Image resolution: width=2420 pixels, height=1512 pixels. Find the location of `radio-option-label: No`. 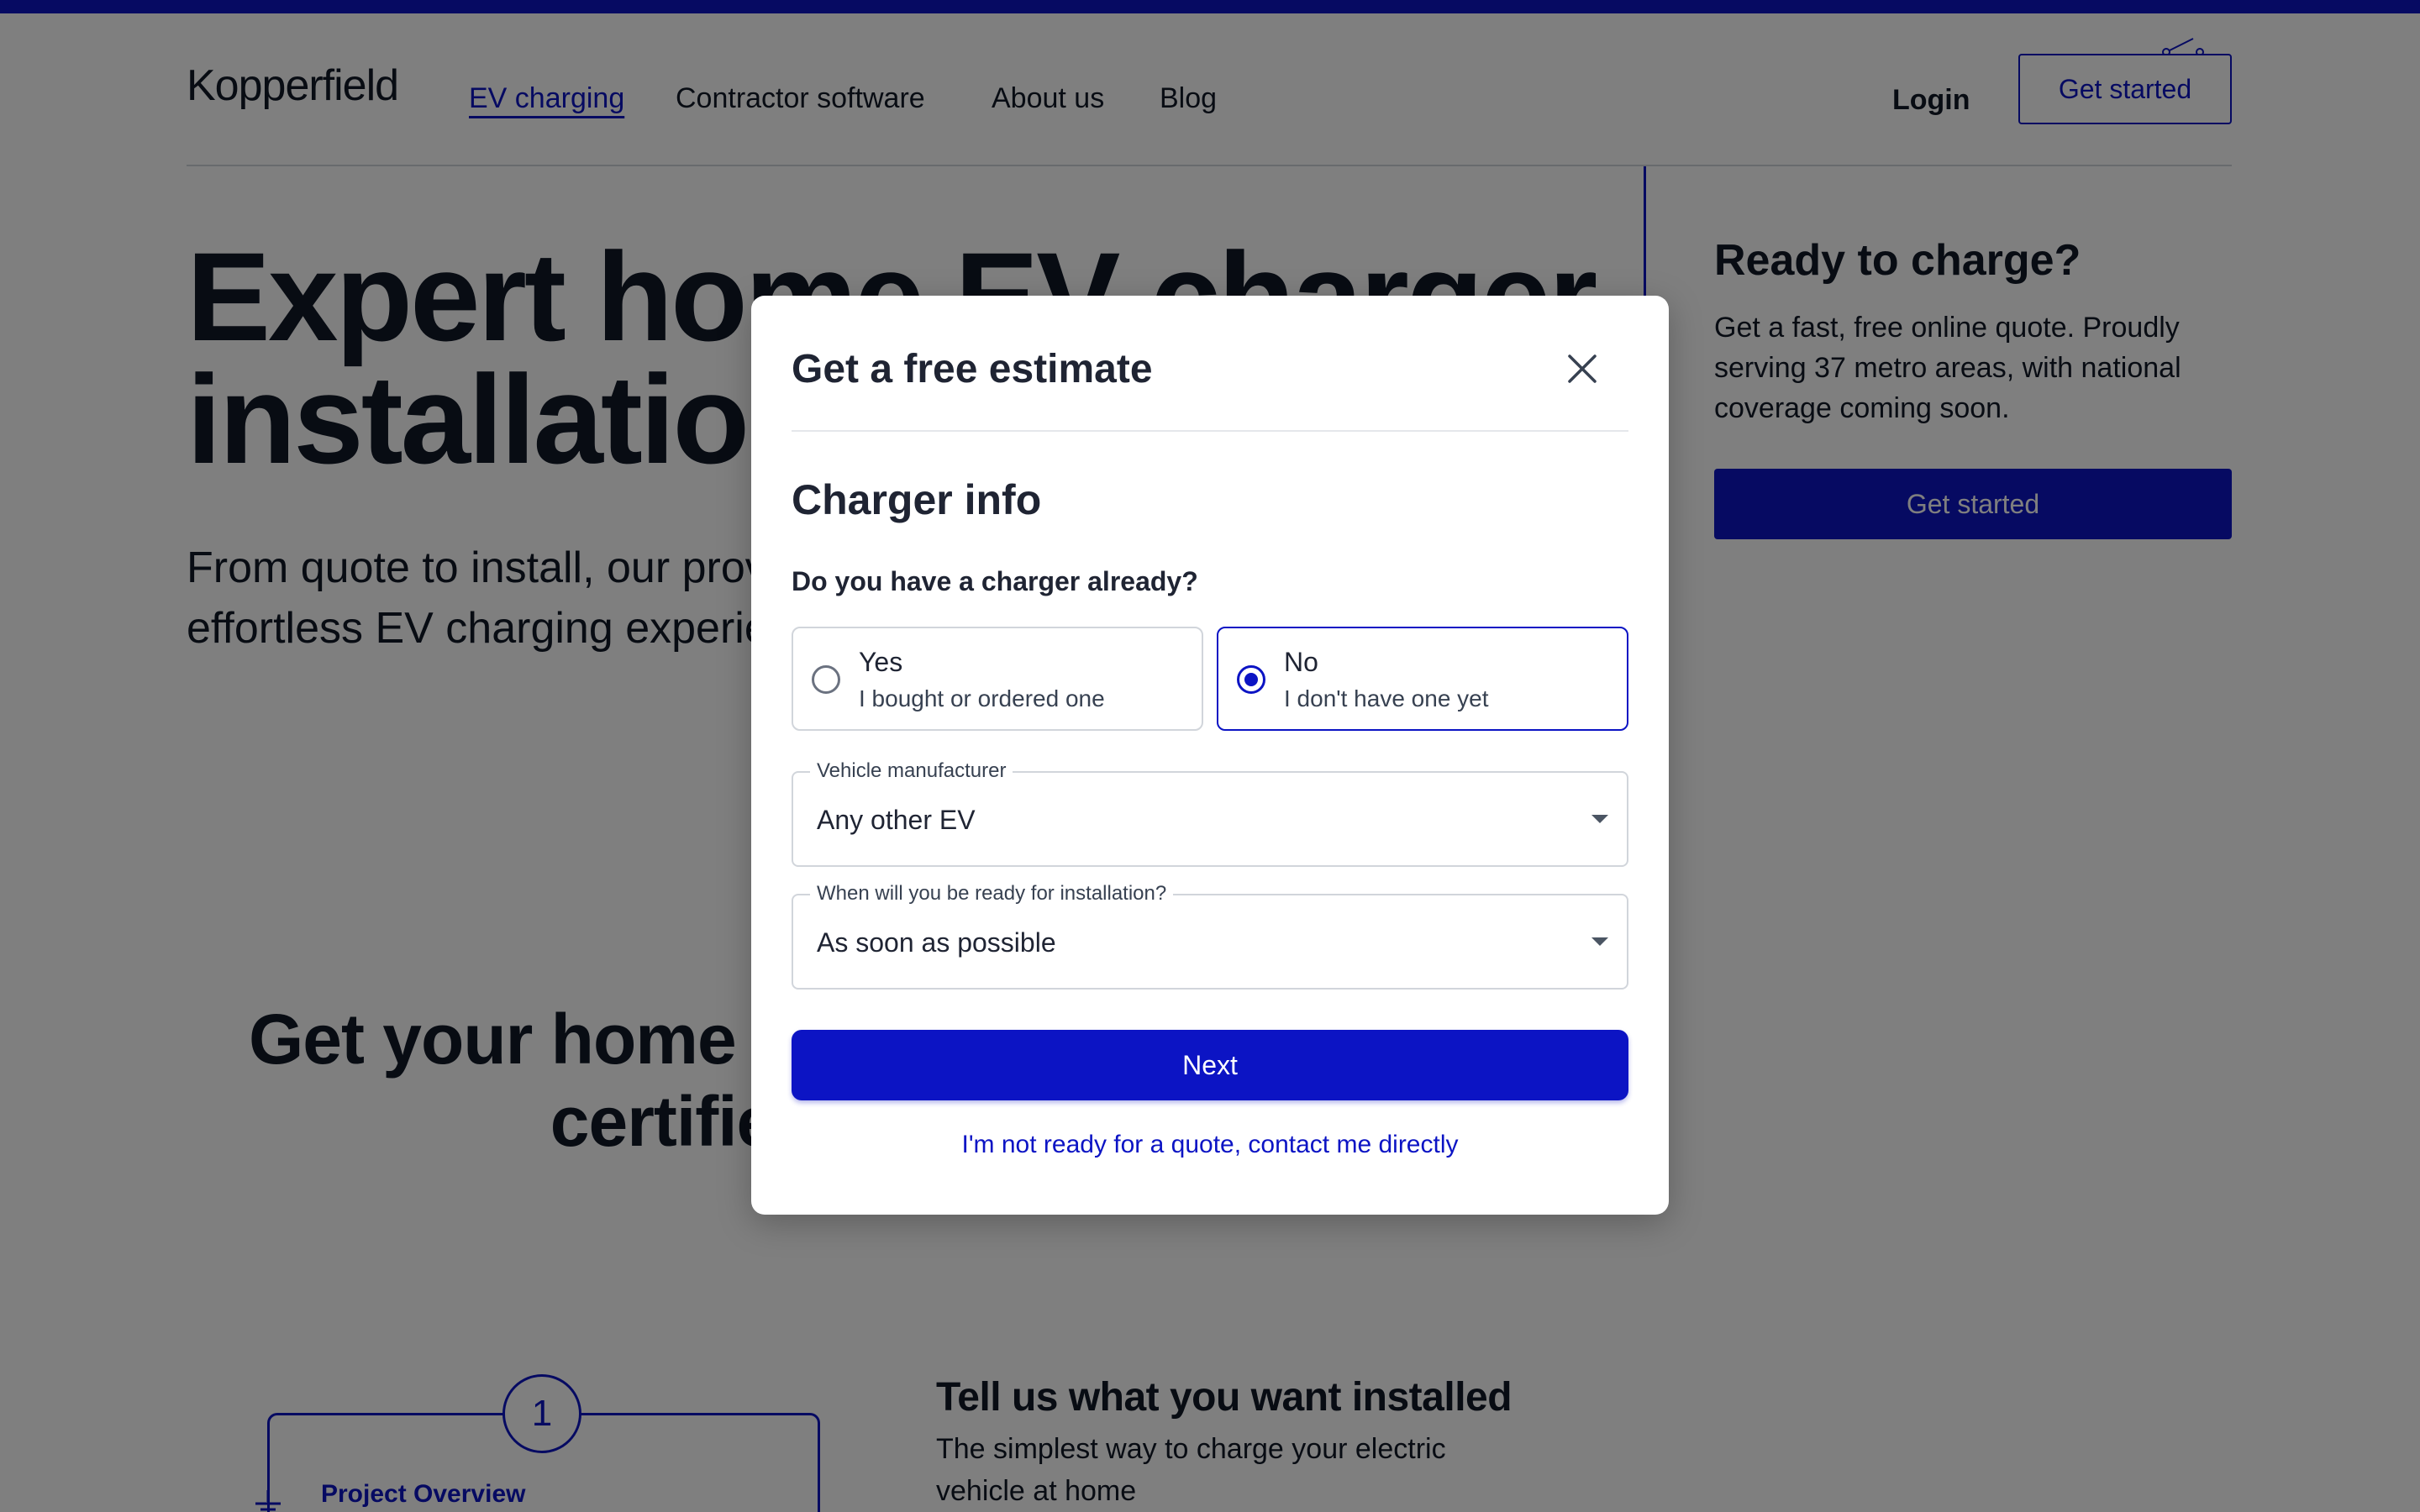

radio-option-label: No is located at coordinates (1301, 662).